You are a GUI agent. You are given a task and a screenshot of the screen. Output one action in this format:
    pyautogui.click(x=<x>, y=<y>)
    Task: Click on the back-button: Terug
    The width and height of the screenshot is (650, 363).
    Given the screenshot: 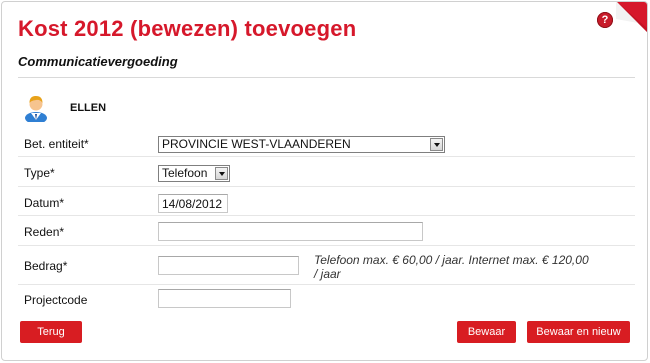 What is the action you would take?
    pyautogui.click(x=51, y=332)
    